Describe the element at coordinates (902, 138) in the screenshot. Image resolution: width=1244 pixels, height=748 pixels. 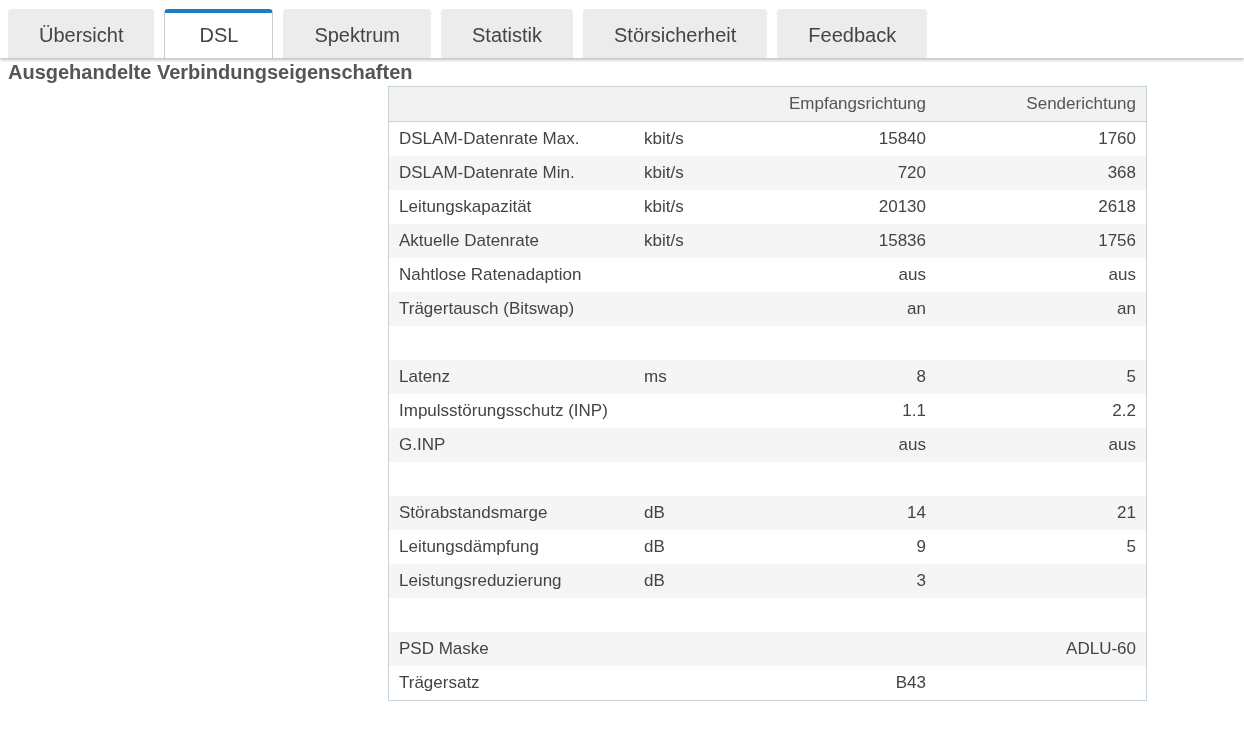
I see `value-cell: 15840` at that location.